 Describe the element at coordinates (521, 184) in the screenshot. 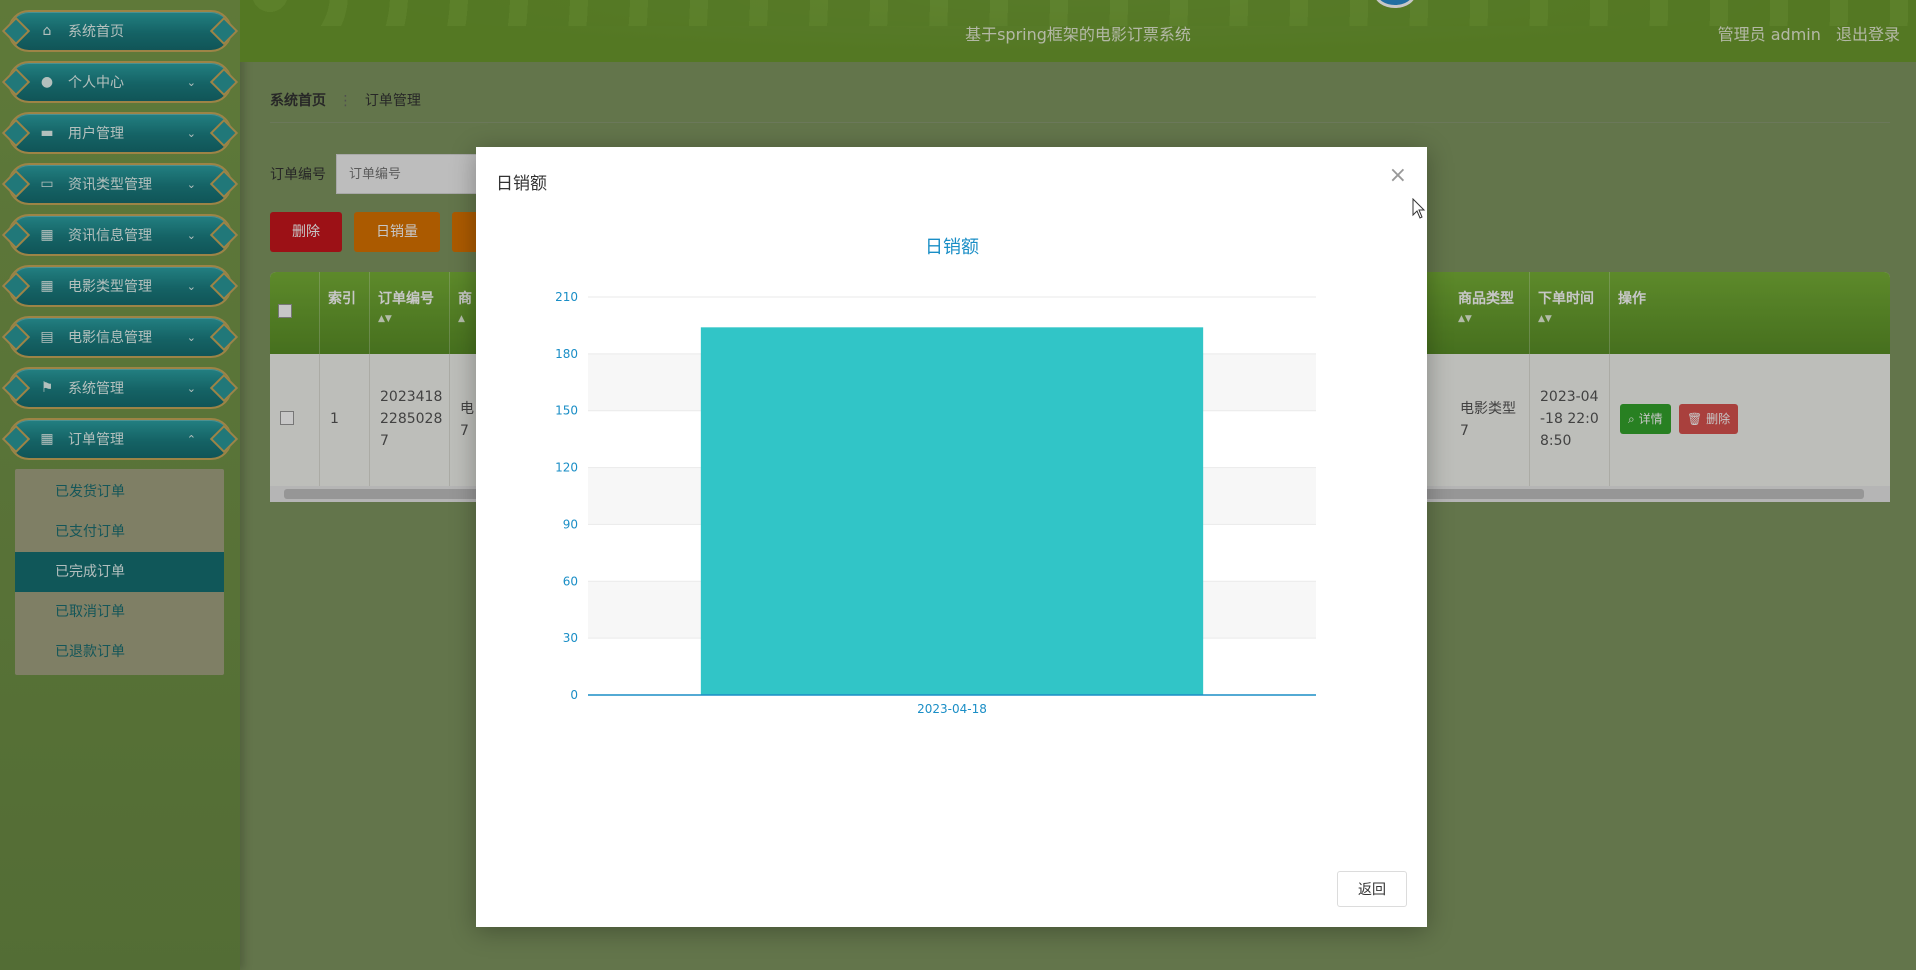

I see `modal-title: 日销额` at that location.